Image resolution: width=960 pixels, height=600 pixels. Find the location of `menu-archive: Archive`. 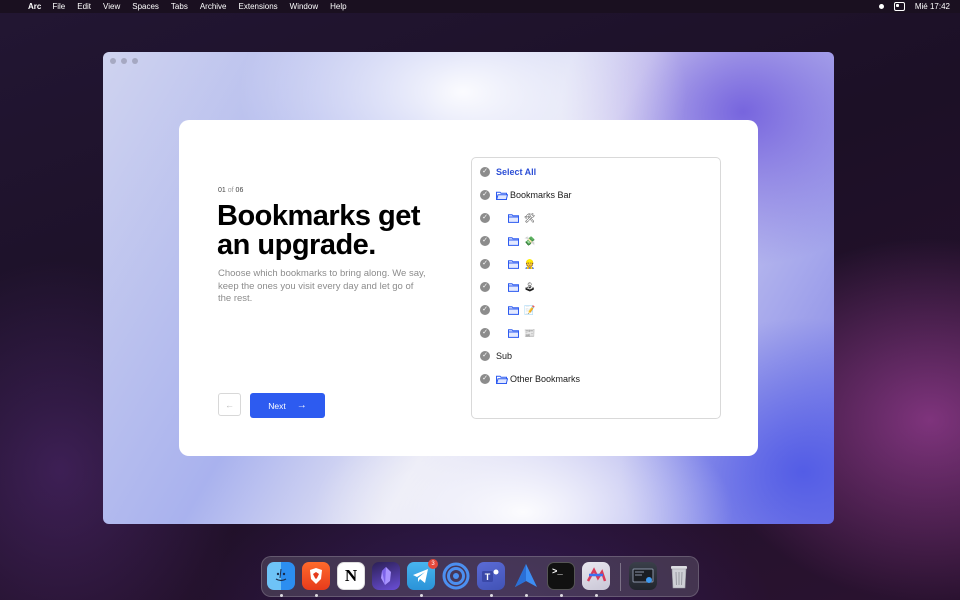

menu-archive: Archive is located at coordinates (213, 6).